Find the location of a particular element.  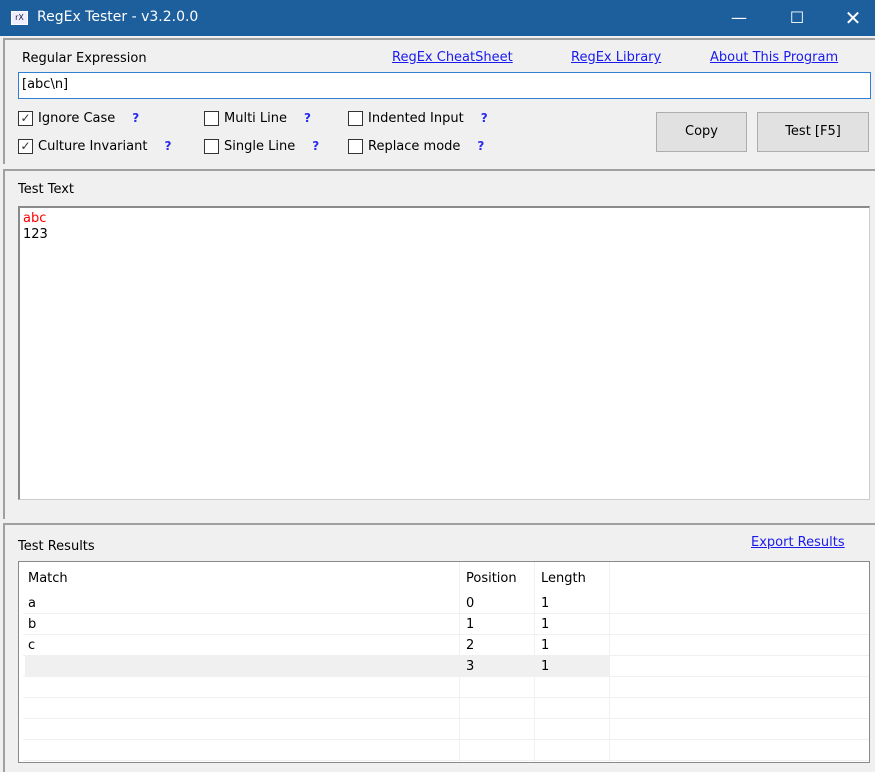

single-line-checkbox: Single Line? is located at coordinates (261, 146).